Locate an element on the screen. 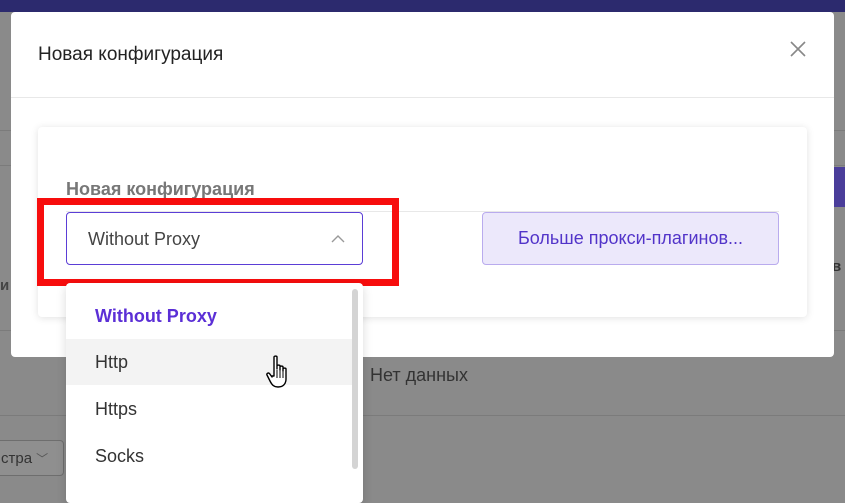 The image size is (845, 503). empty-state-text: Нет данных is located at coordinates (419, 375).